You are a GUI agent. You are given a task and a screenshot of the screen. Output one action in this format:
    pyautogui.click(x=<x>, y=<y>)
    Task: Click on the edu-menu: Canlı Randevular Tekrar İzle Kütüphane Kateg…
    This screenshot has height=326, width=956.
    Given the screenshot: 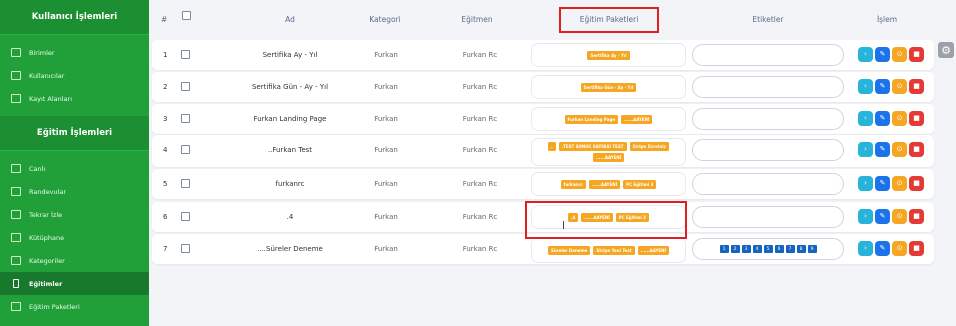 What is the action you would take?
    pyautogui.click(x=74, y=234)
    